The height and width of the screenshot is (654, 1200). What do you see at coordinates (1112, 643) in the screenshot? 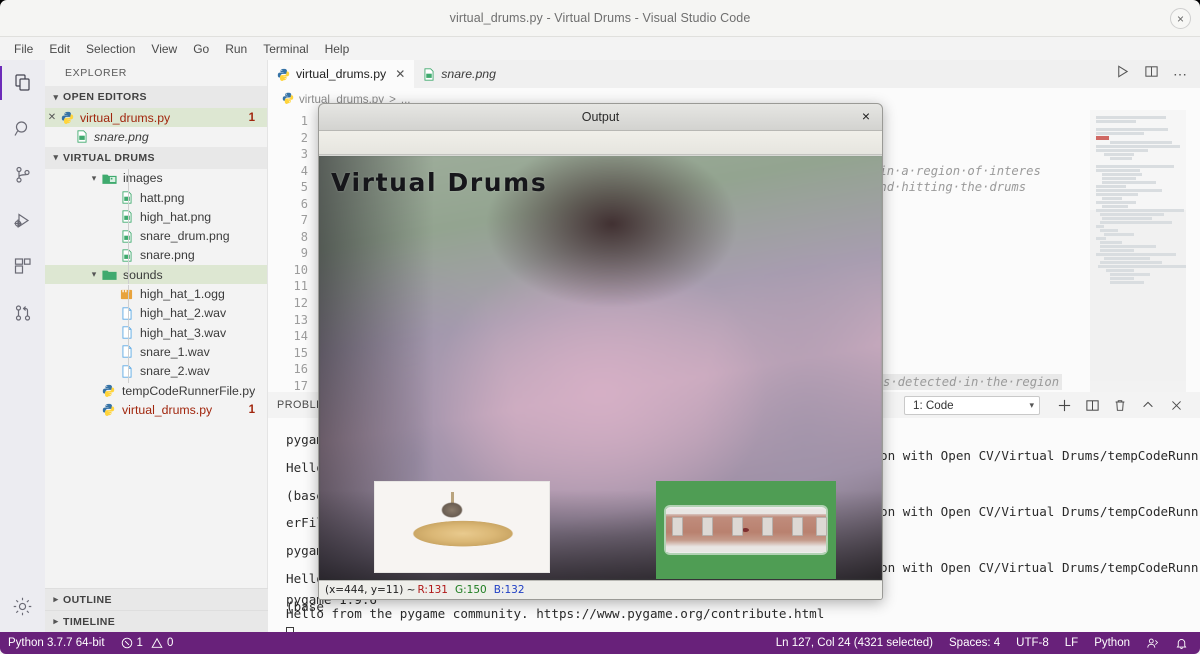
I see `status-language-mode: Python` at bounding box center [1112, 643].